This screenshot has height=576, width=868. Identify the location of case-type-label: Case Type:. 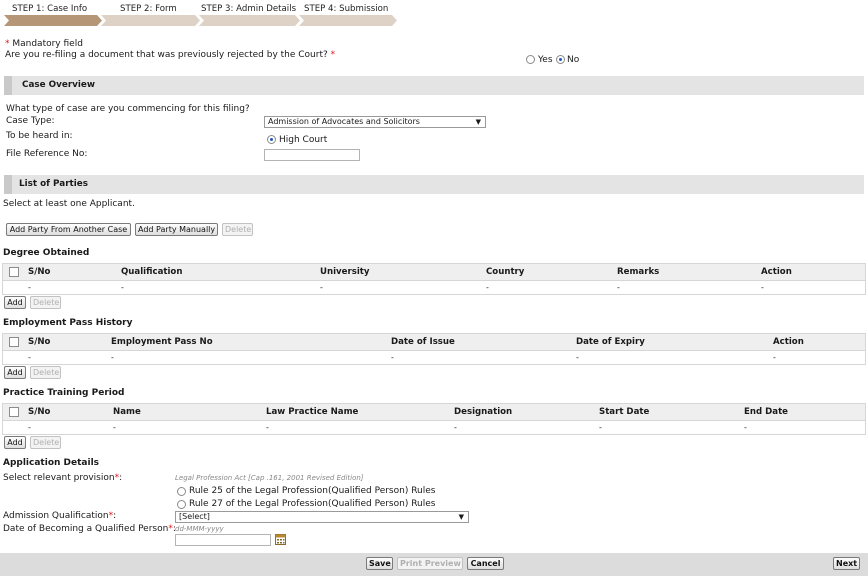
(30, 121).